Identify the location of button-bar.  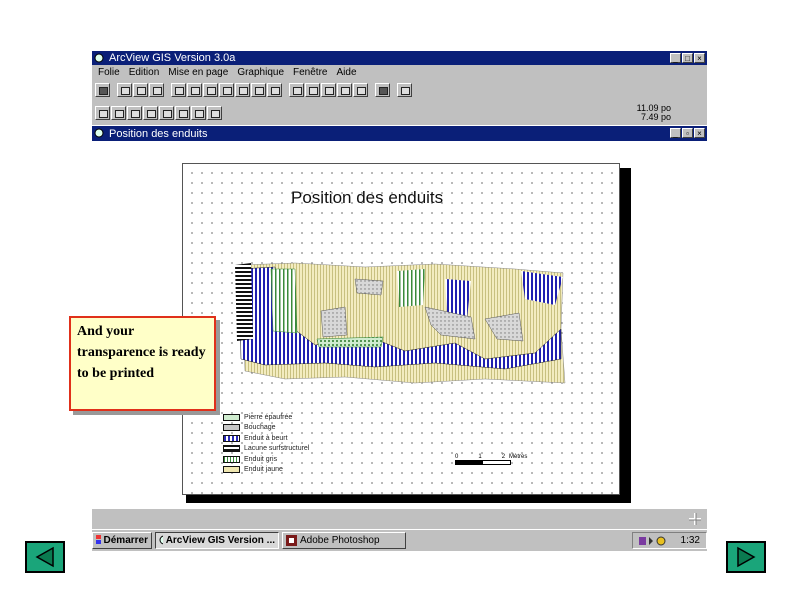
(399, 90).